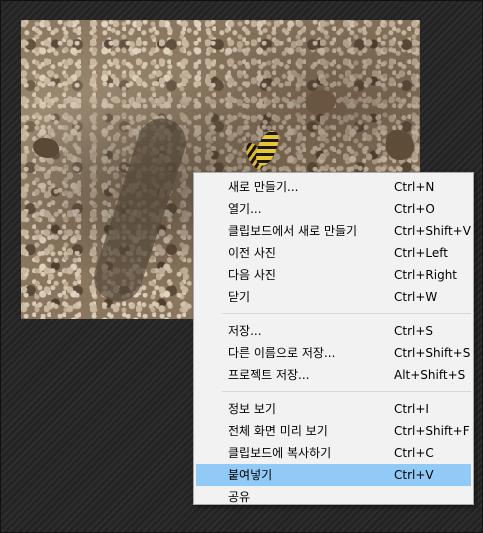 The width and height of the screenshot is (483, 533). What do you see at coordinates (333, 331) in the screenshot?
I see `menu-item-save: 저장... Ctrl+S` at bounding box center [333, 331].